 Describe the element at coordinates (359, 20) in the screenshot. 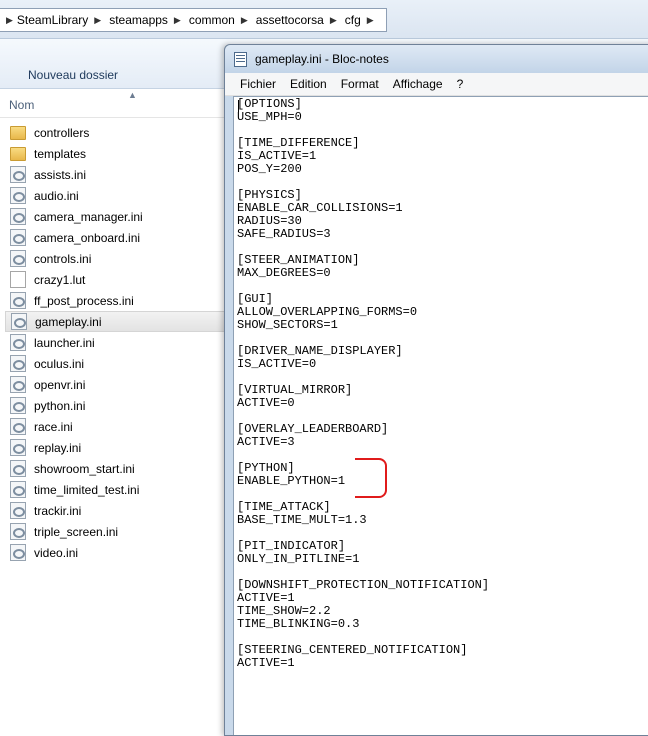

I see `breadcrumb-item: cfg ▶` at that location.